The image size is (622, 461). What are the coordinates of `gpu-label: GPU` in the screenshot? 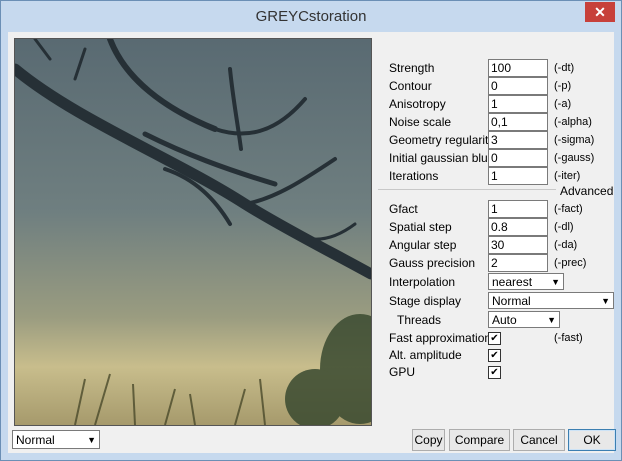 It's located at (402, 372).